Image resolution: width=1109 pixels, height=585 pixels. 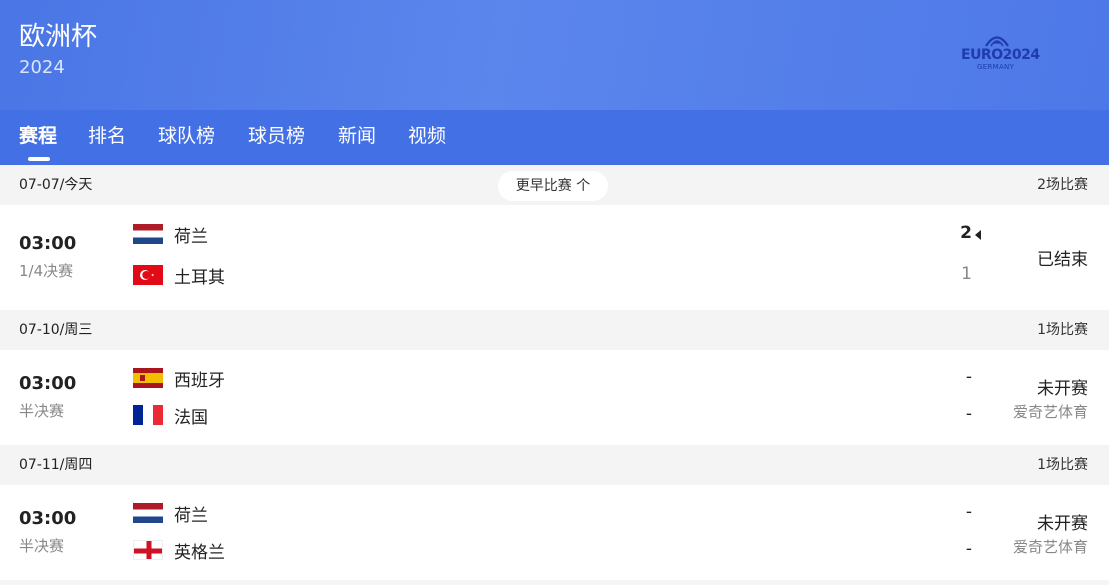 I want to click on away-team: 英格兰, so click(x=179, y=551).